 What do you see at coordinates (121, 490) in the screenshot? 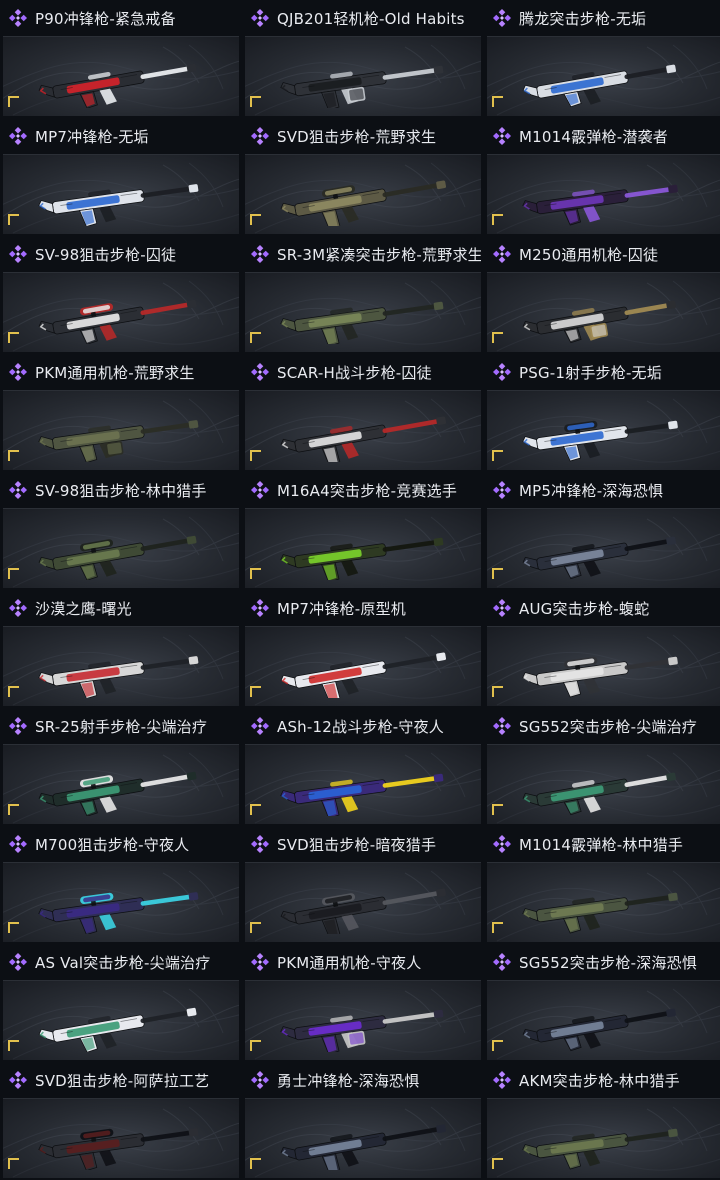
I see `card-header: SV-98狙击步枪-林中猎手` at bounding box center [121, 490].